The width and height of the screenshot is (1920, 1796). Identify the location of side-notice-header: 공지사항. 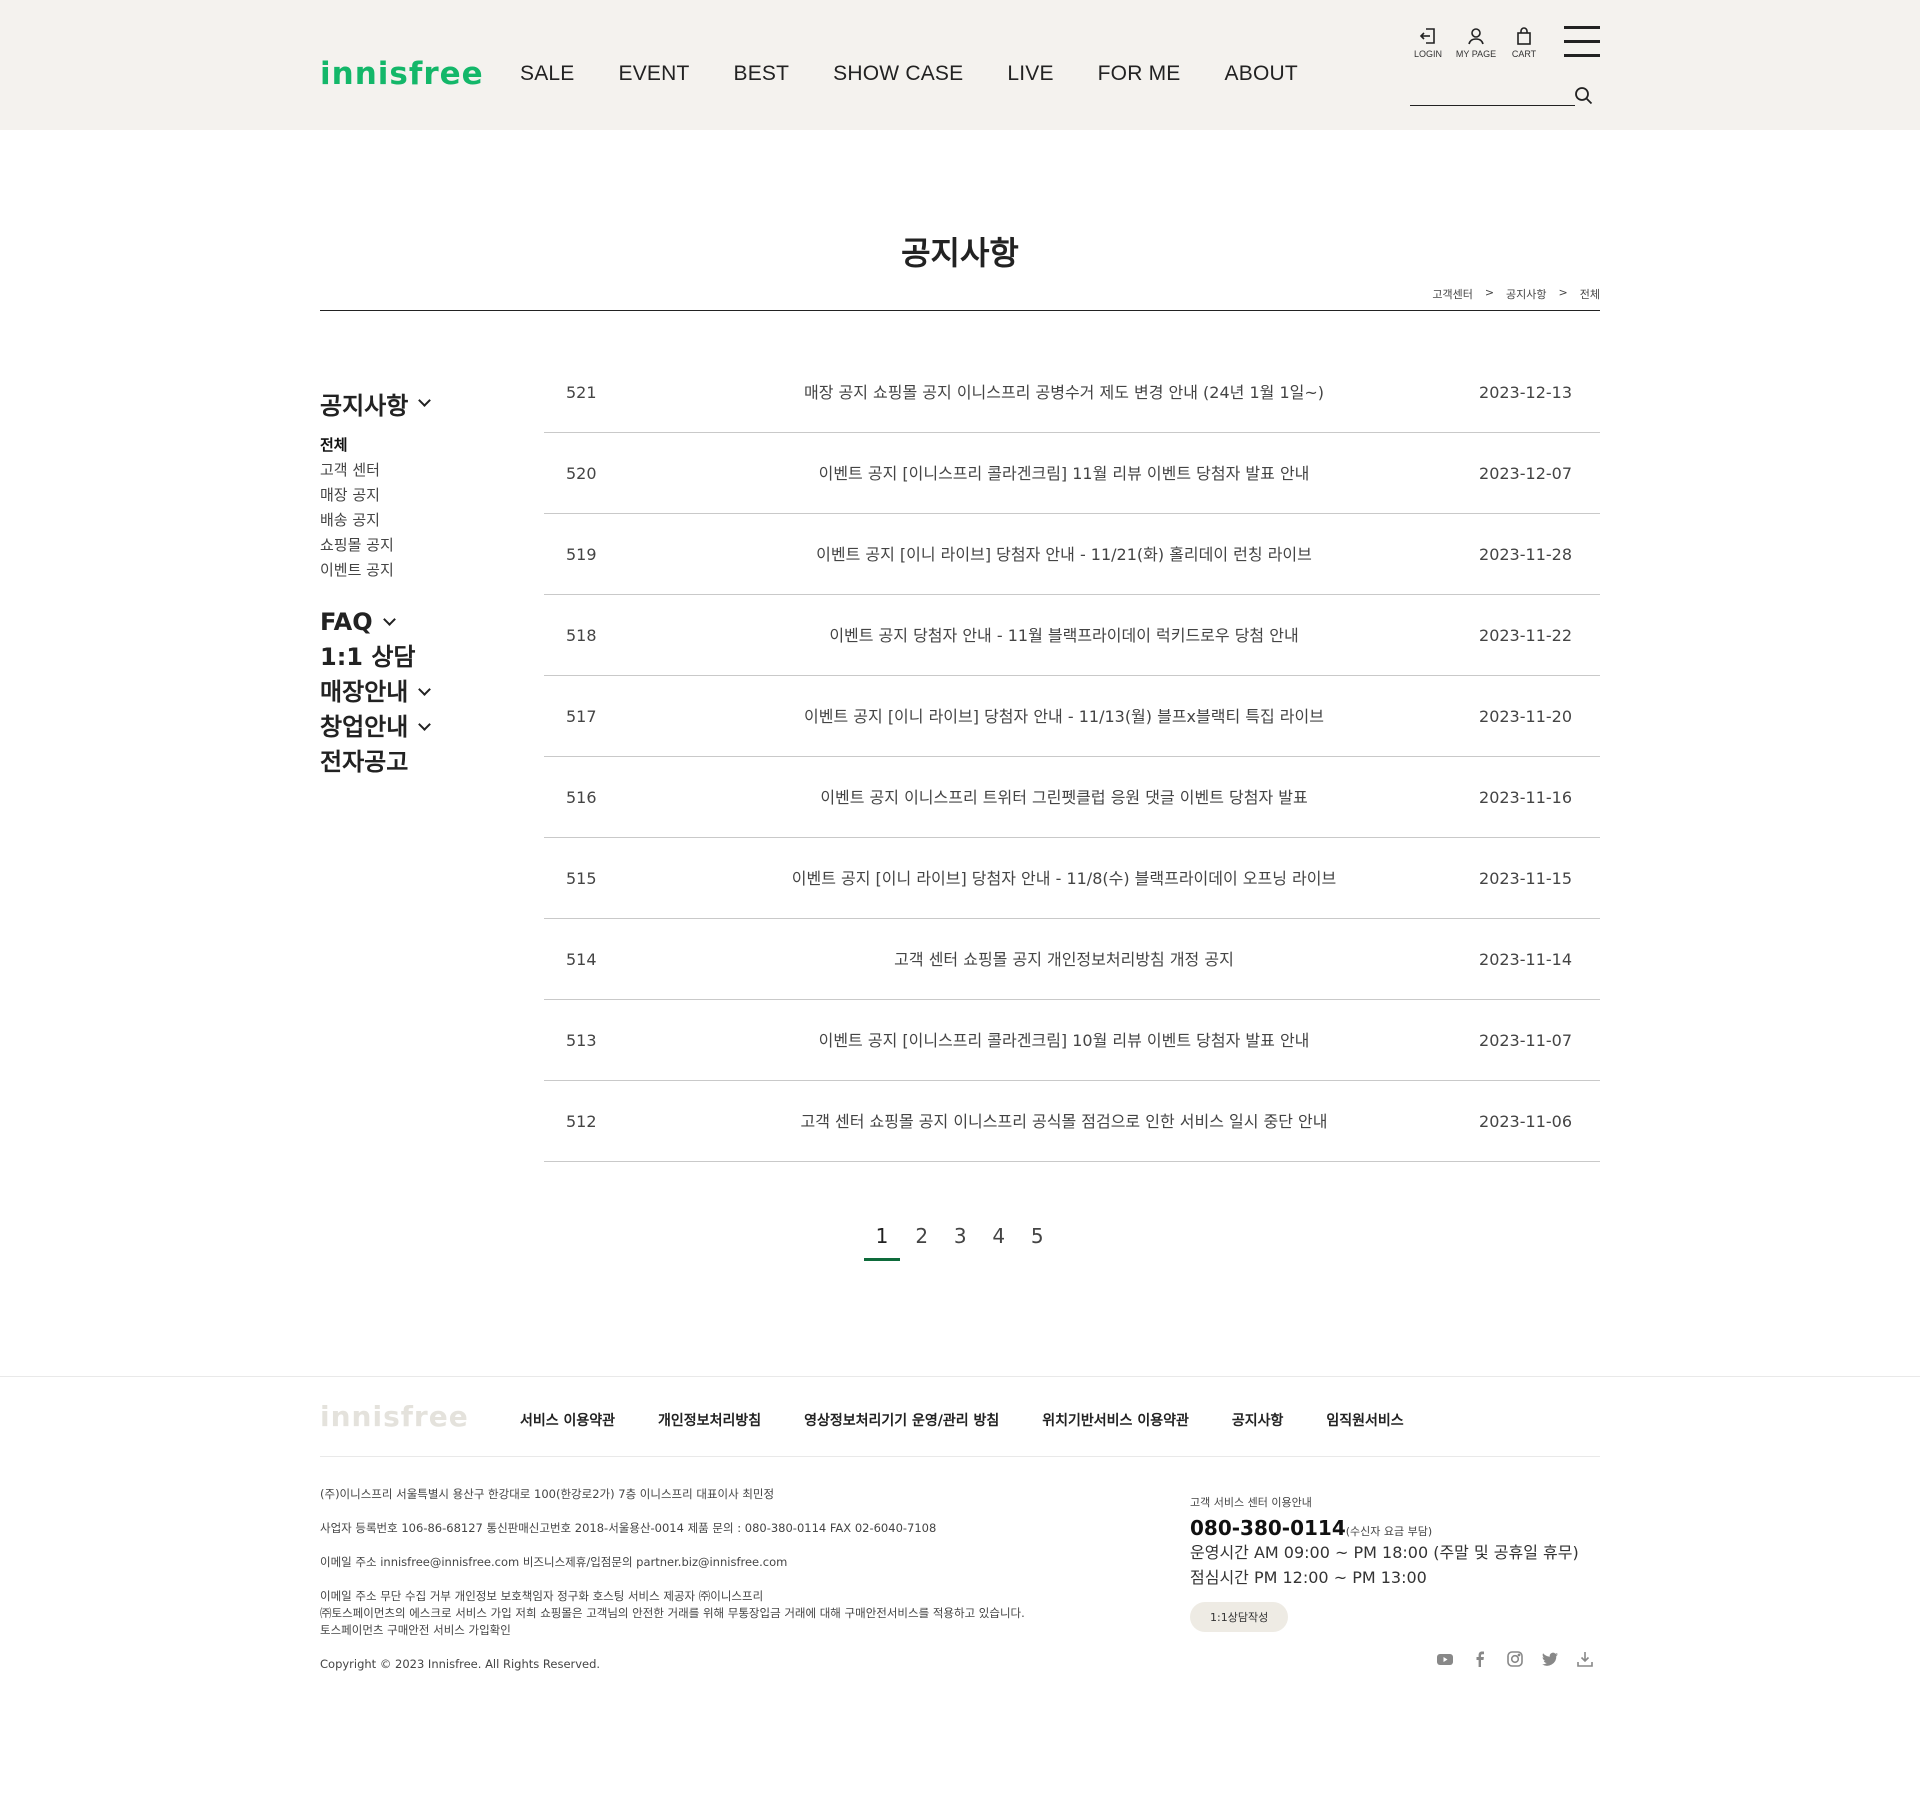
(420, 403).